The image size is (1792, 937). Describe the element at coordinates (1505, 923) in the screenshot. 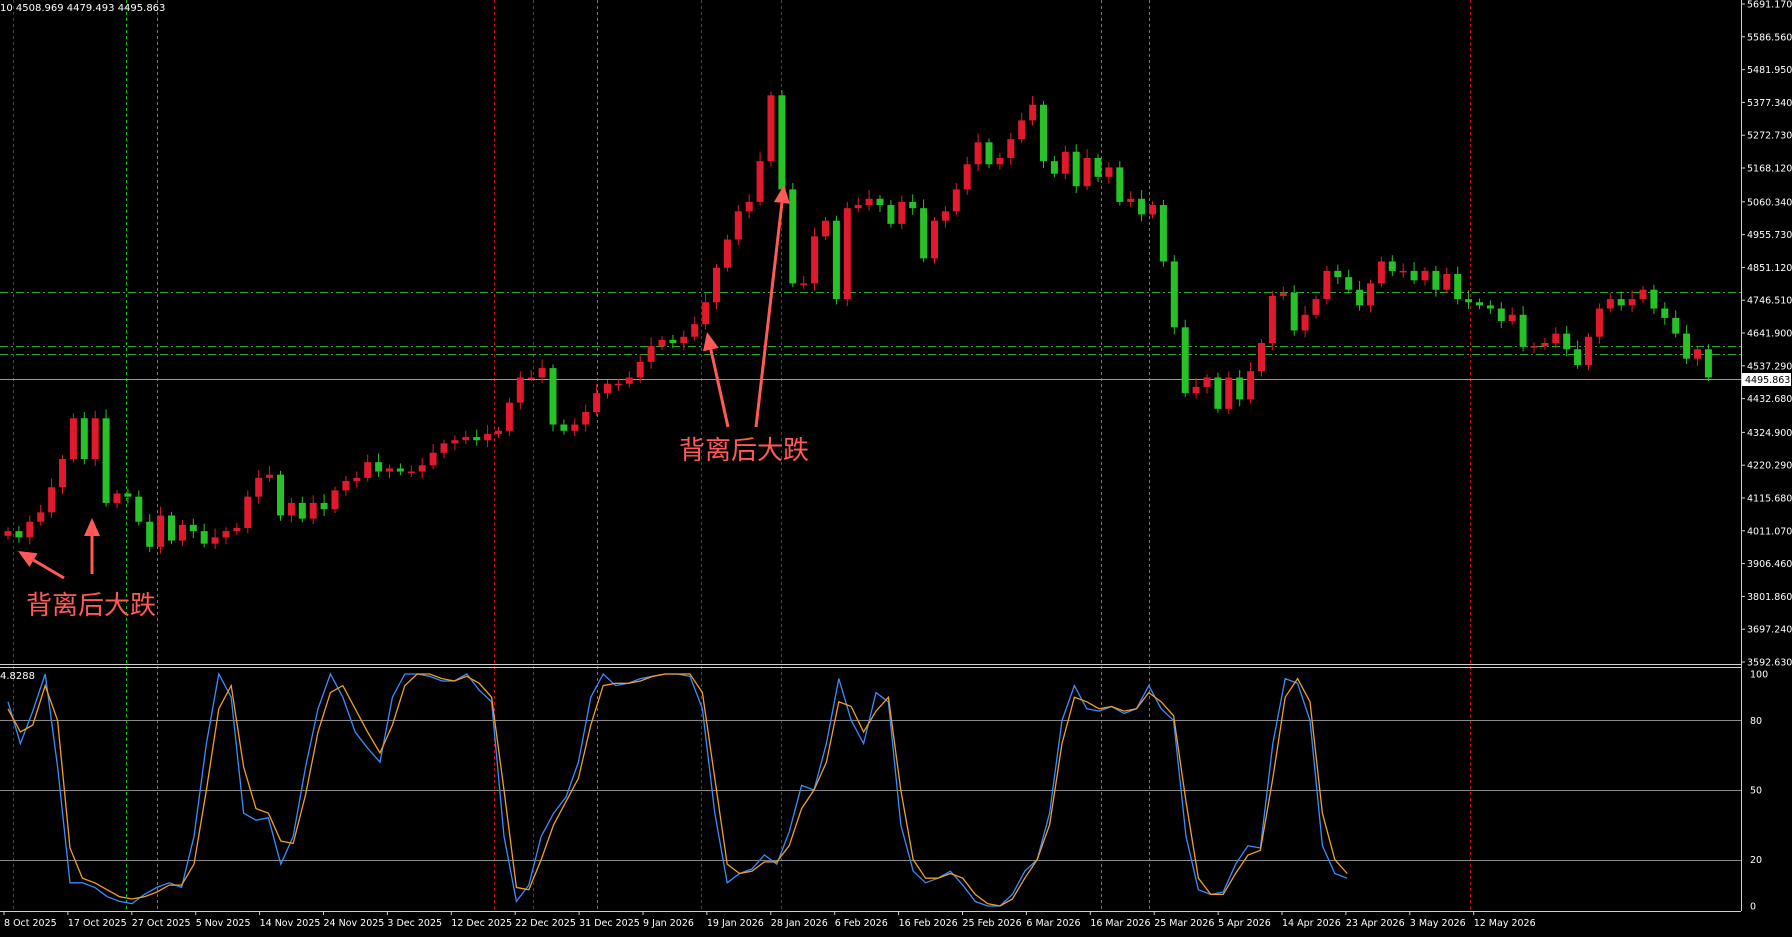

I see `time-tick-label-23: 12 May 2026` at that location.